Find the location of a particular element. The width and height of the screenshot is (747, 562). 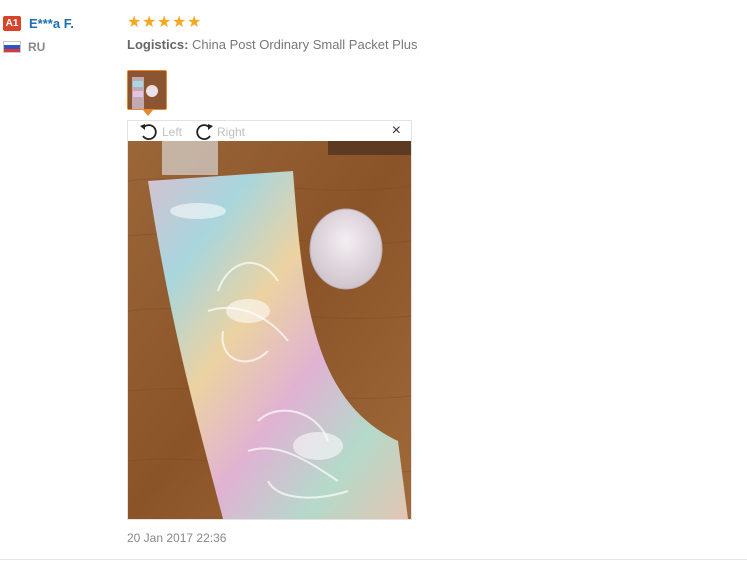

rotate-left-icon is located at coordinates (148, 132).